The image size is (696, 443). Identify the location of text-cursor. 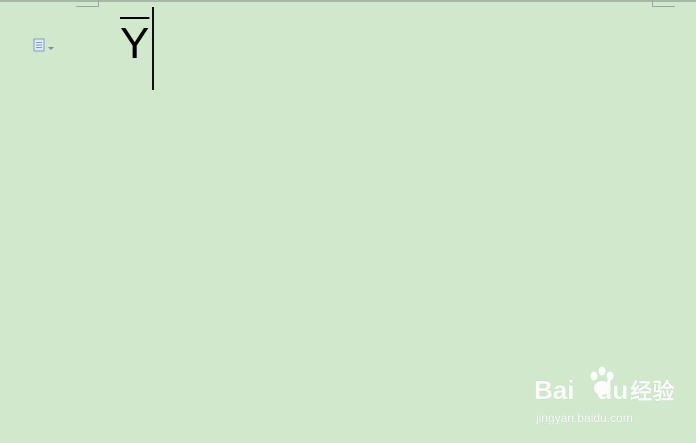
(153, 48).